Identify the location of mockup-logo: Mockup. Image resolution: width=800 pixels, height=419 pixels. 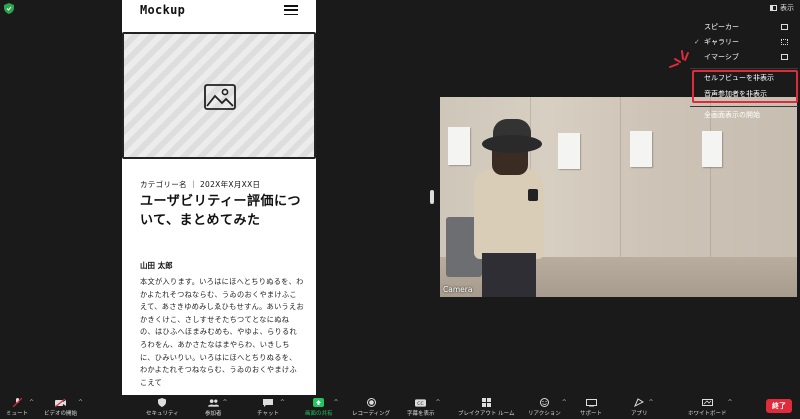
(163, 10).